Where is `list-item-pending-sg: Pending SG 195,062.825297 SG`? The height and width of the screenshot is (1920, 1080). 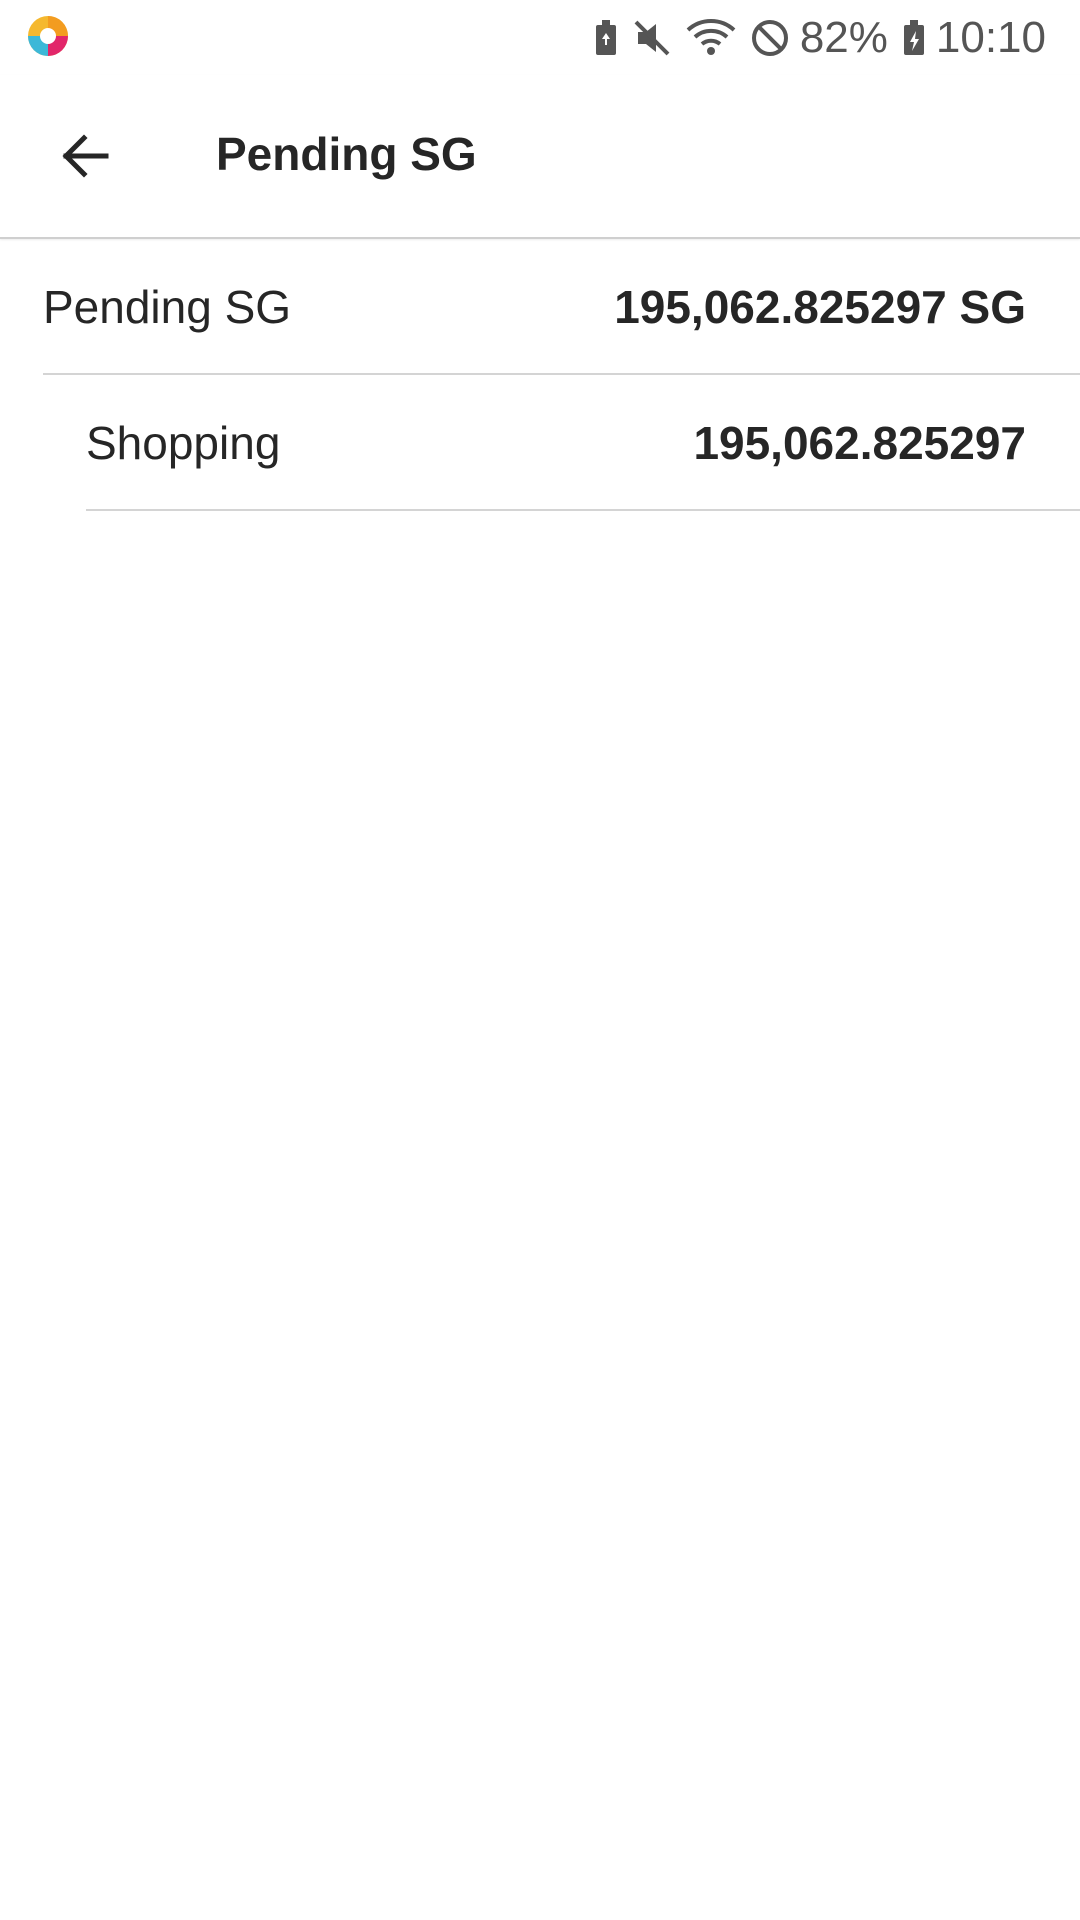
list-item-pending-sg: Pending SG 195,062.825297 SG is located at coordinates (540, 307).